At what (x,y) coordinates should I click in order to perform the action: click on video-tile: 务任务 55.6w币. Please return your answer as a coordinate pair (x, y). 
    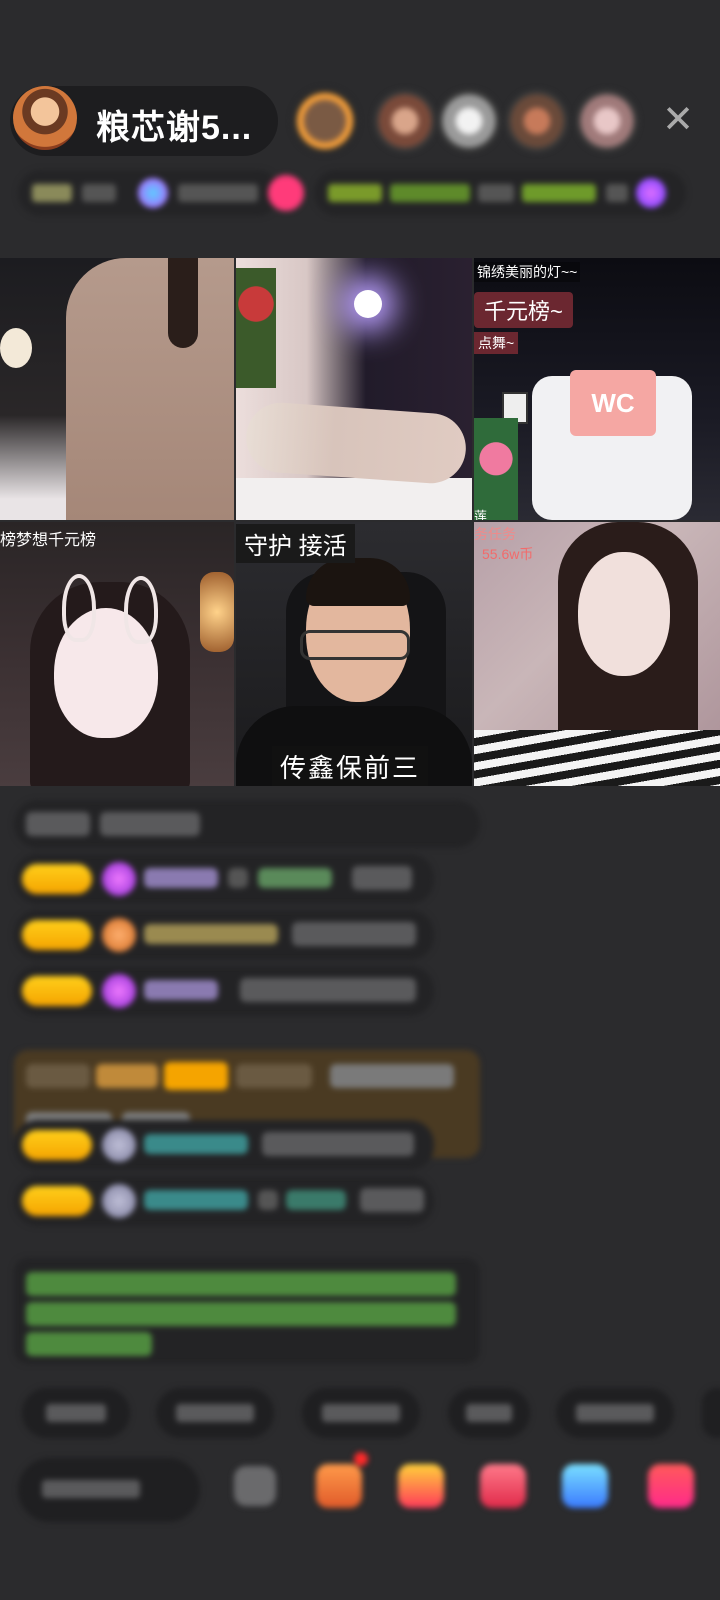
    Looking at the image, I should click on (597, 654).